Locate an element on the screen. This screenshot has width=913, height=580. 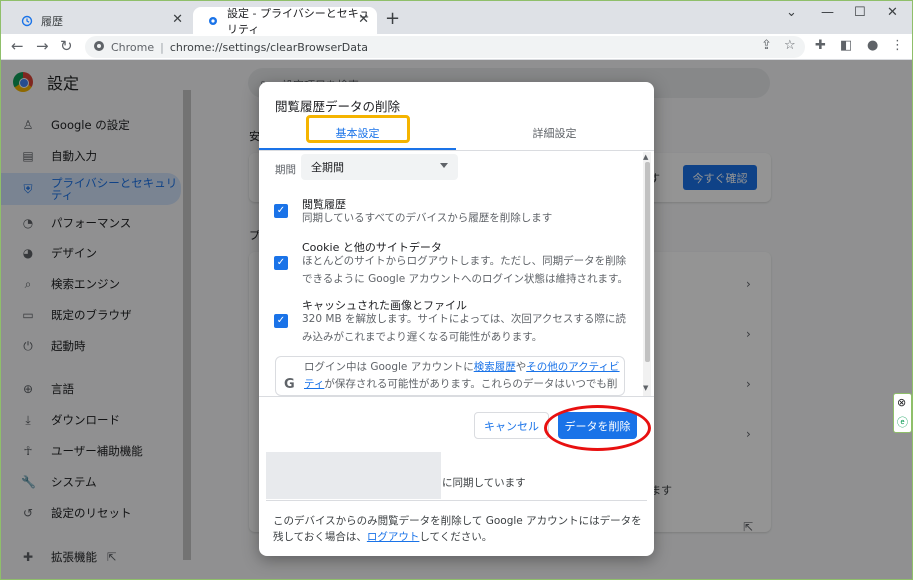
google-logo-icon: G is located at coordinates (289, 384).